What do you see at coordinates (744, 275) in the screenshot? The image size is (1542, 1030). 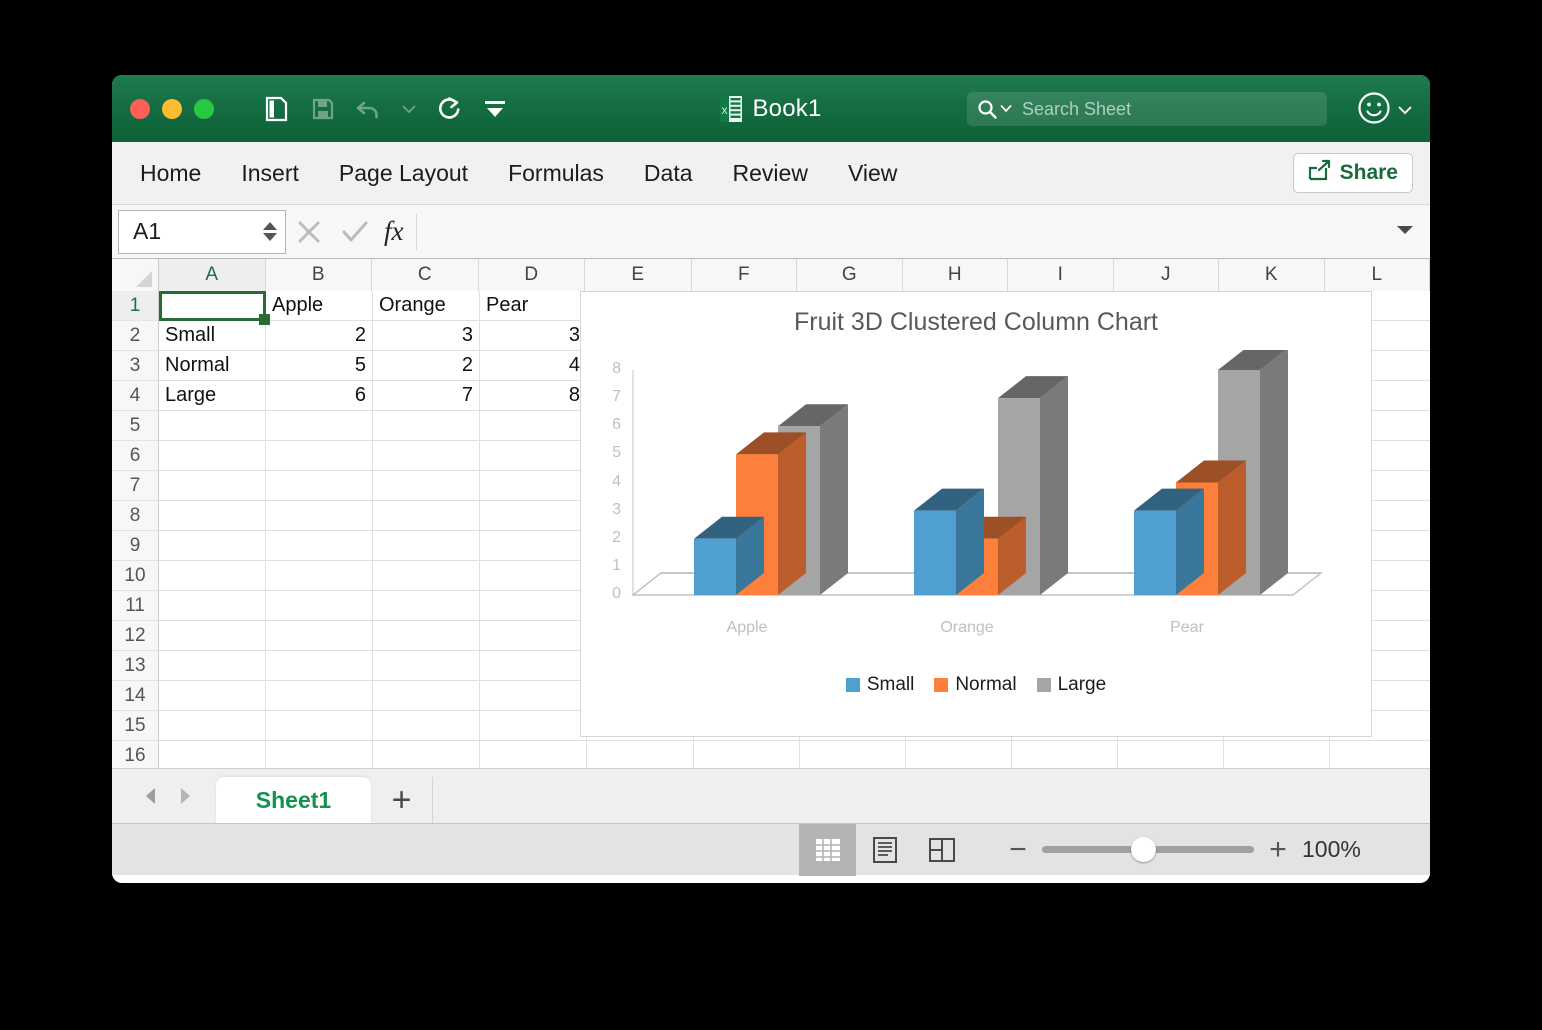 I see `column-header-f: F` at bounding box center [744, 275].